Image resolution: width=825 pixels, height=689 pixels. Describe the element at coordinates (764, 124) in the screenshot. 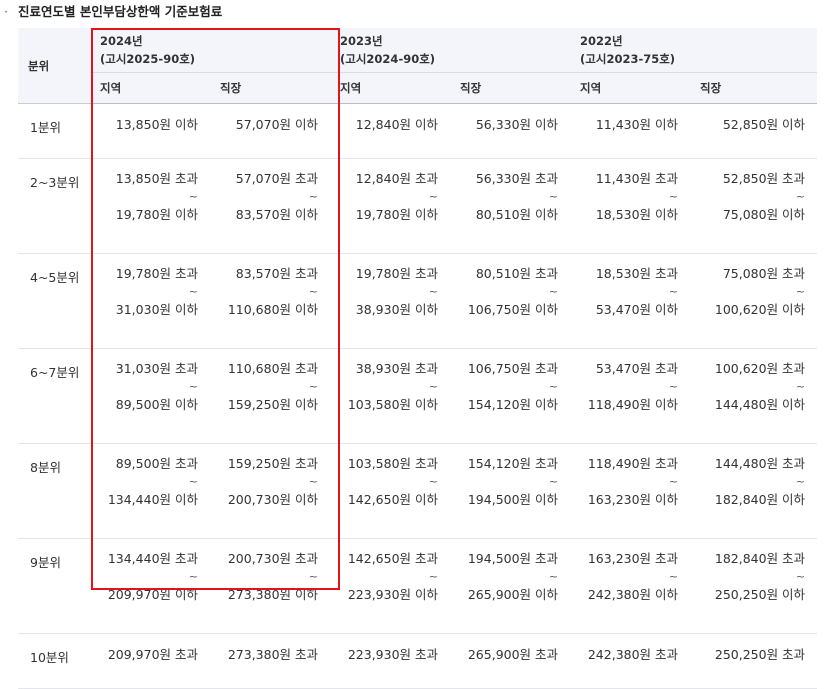

I see `range-start: 52,850원 이하` at that location.